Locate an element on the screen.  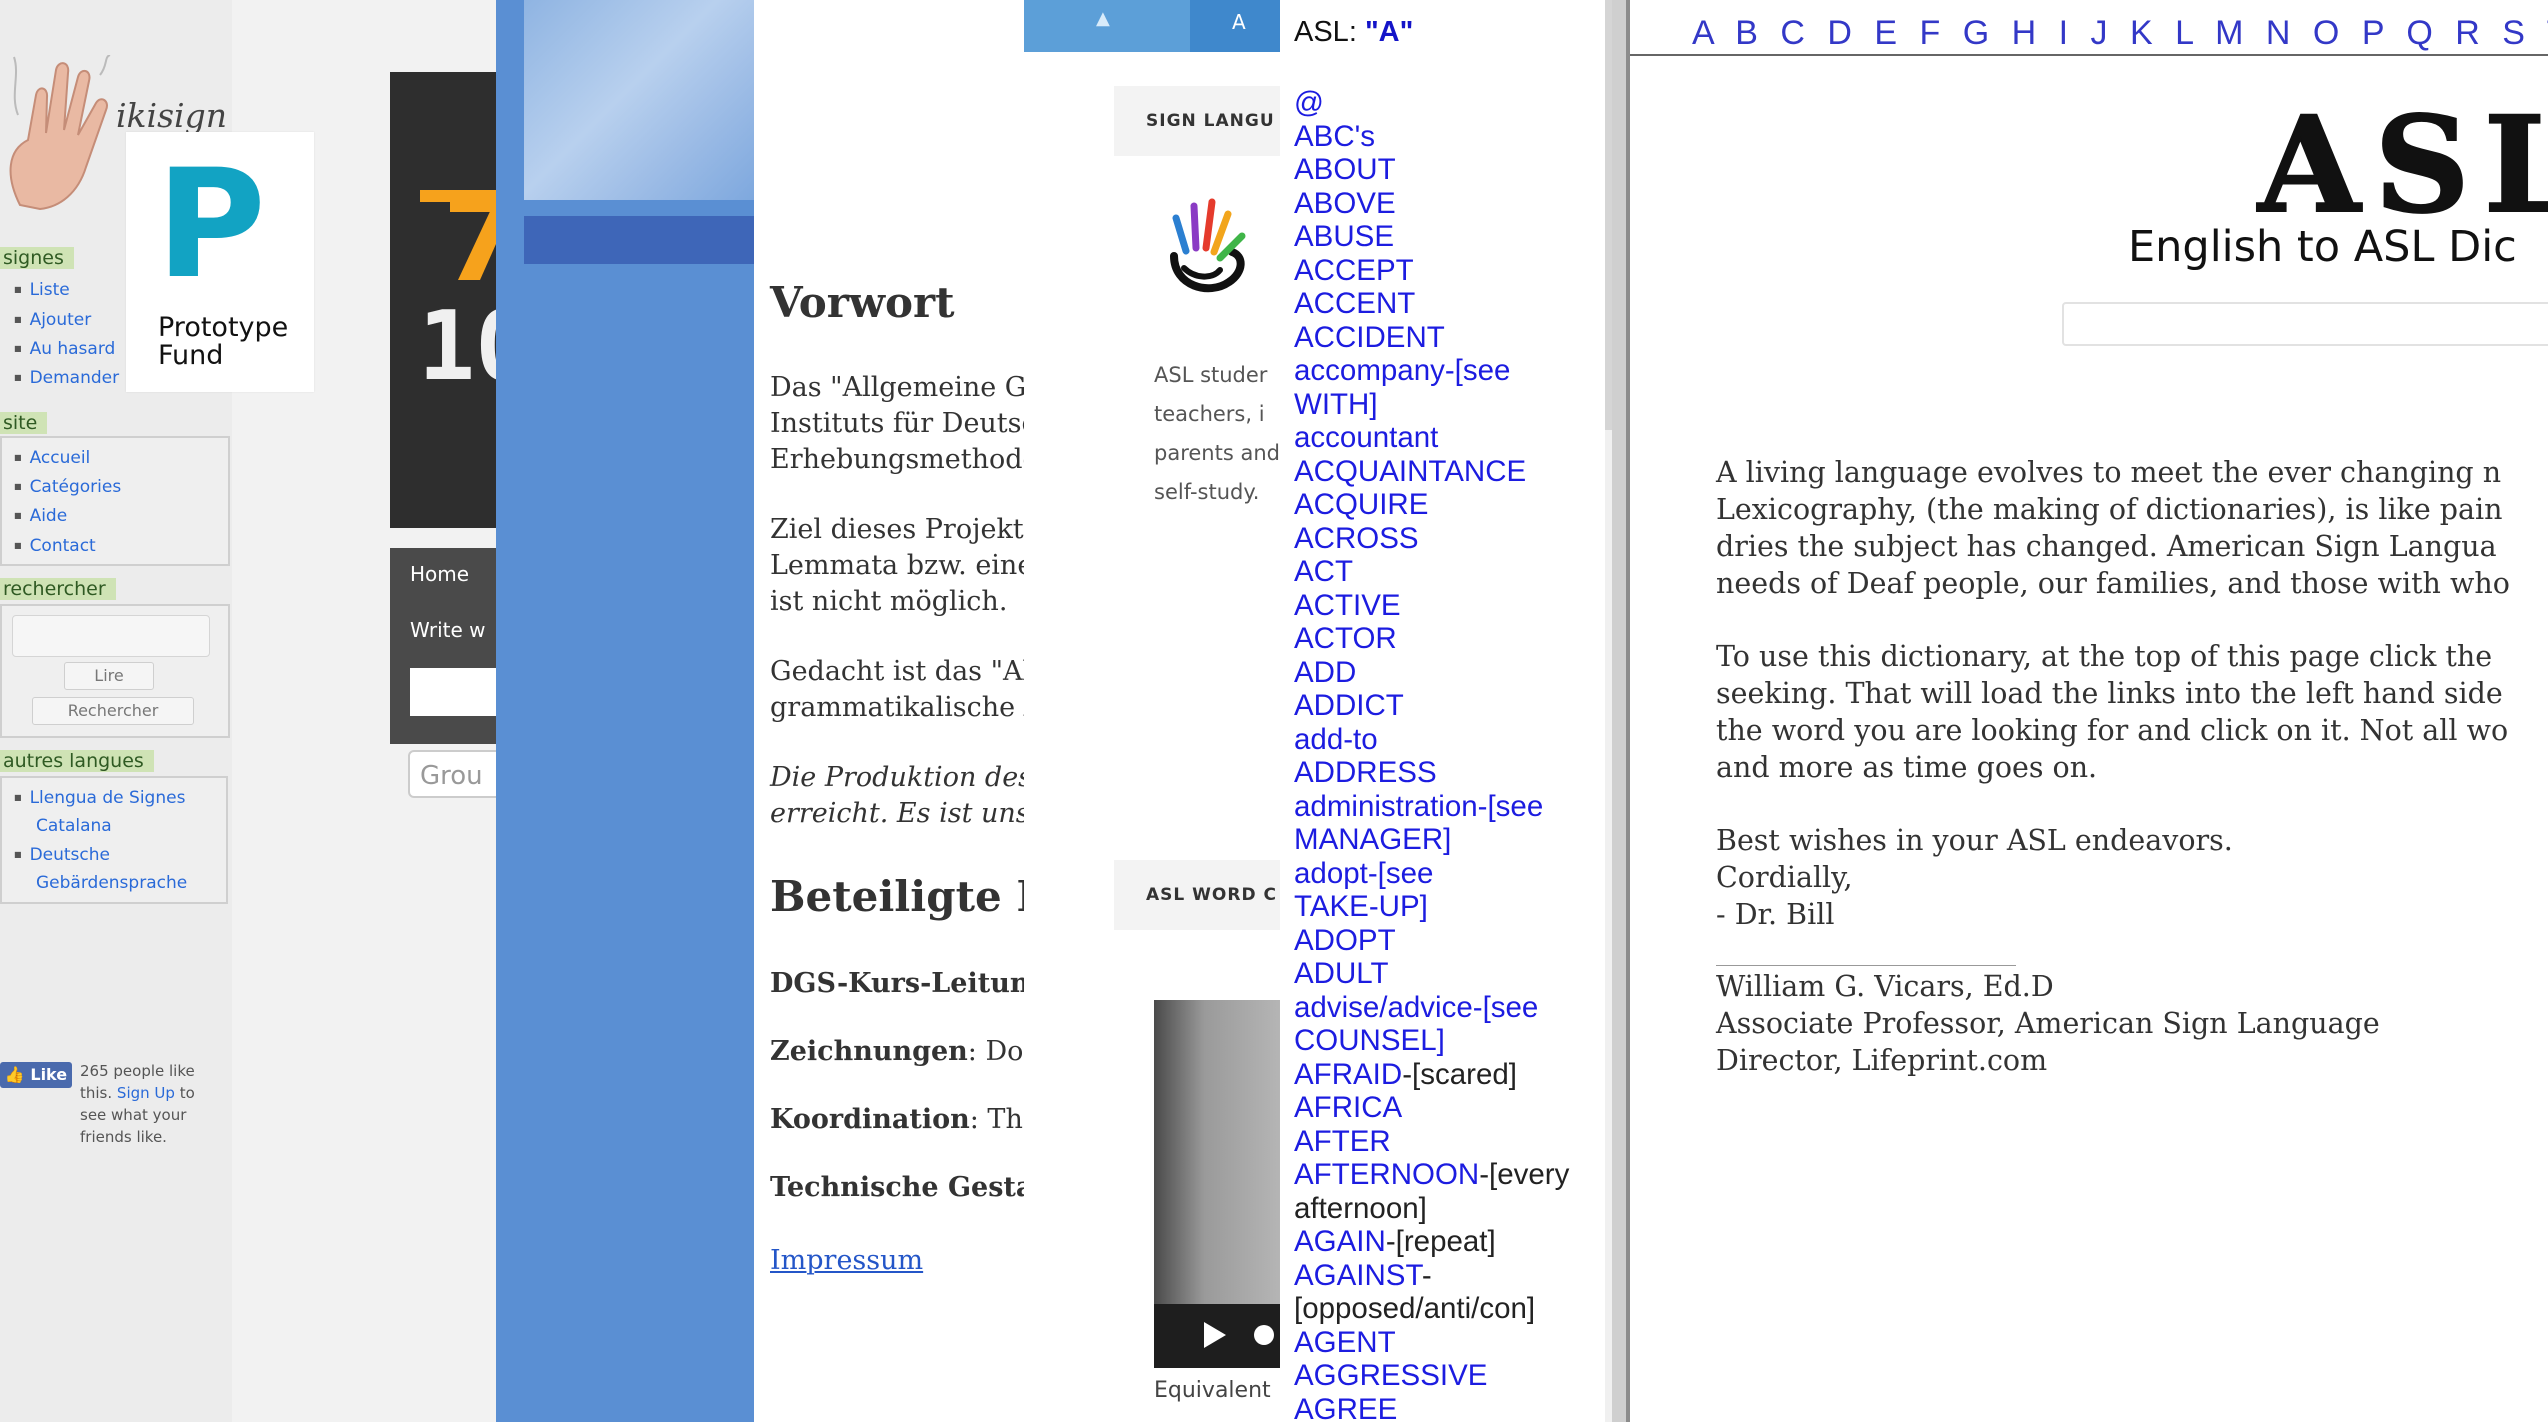
word-link: ACROSS is located at coordinates (1449, 539).